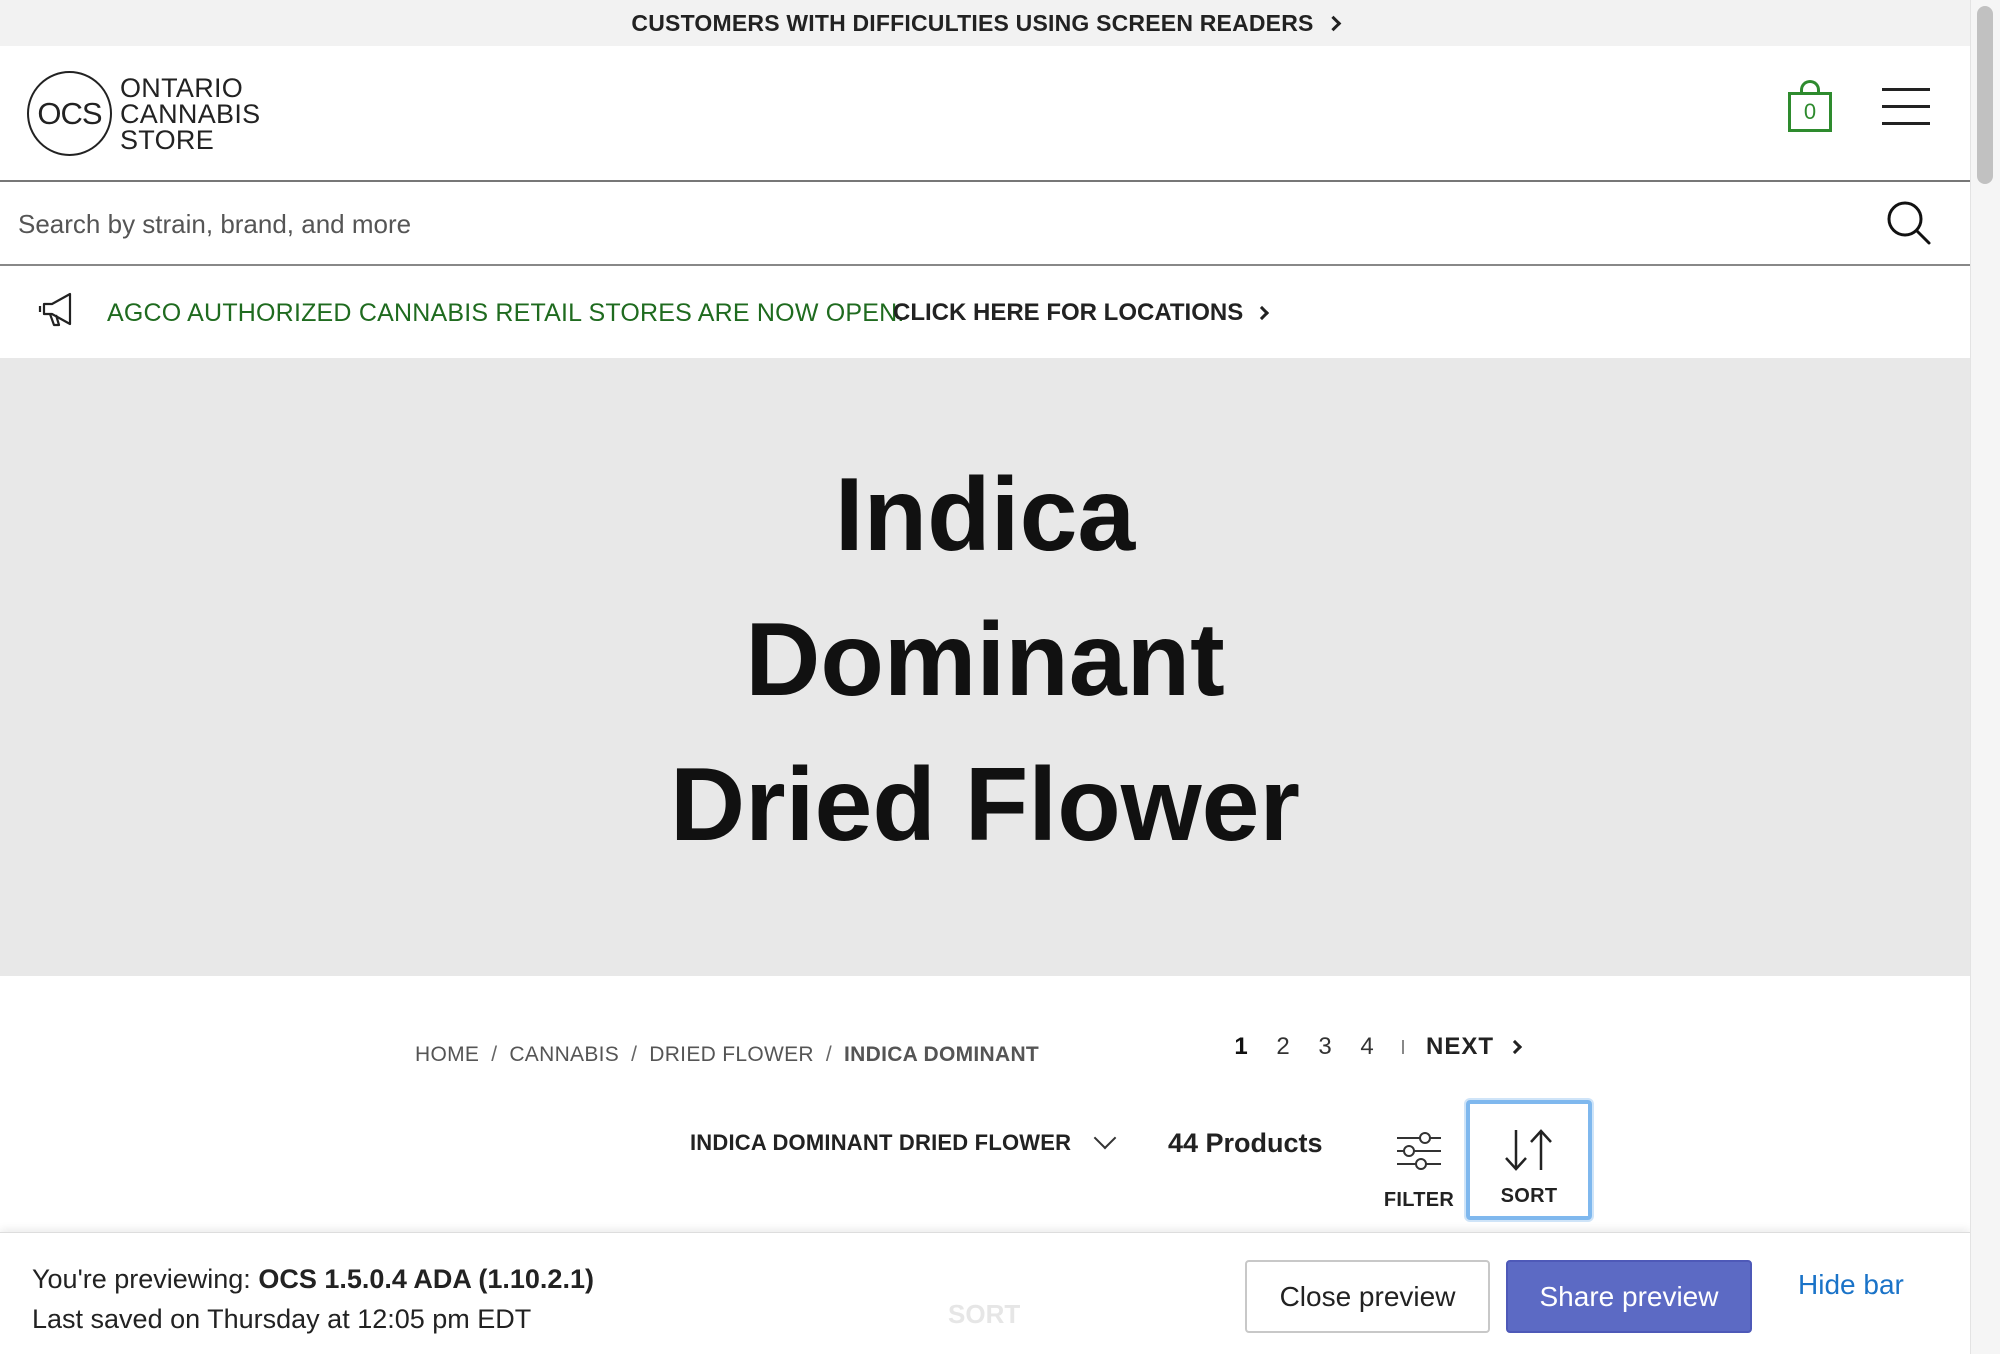 The height and width of the screenshot is (1354, 2000). I want to click on breadcrumb-current: INDICA DOMINANT, so click(942, 1054).